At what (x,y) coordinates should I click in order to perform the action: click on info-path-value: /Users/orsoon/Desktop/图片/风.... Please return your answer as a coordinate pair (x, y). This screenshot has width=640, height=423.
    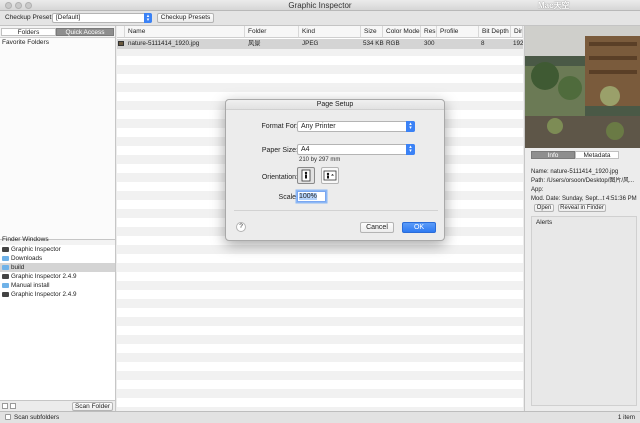
    Looking at the image, I should click on (590, 181).